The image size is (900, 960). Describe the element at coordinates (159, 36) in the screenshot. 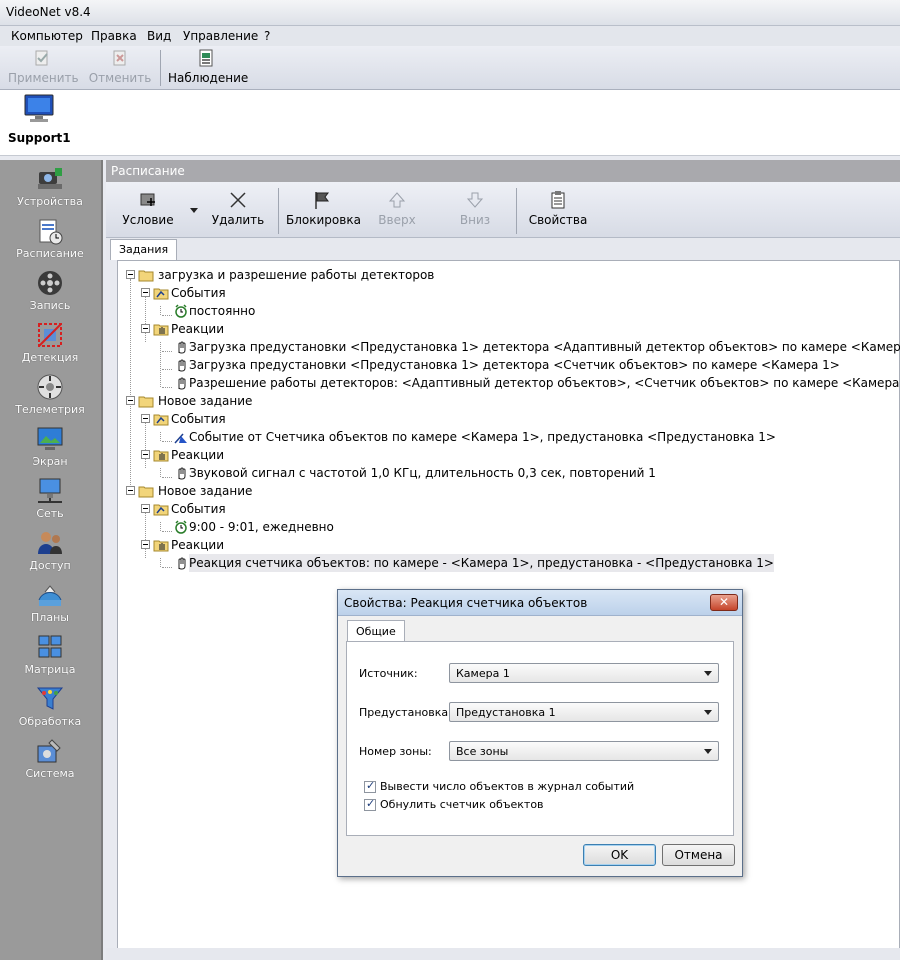

I see `menu-view: Вид` at that location.